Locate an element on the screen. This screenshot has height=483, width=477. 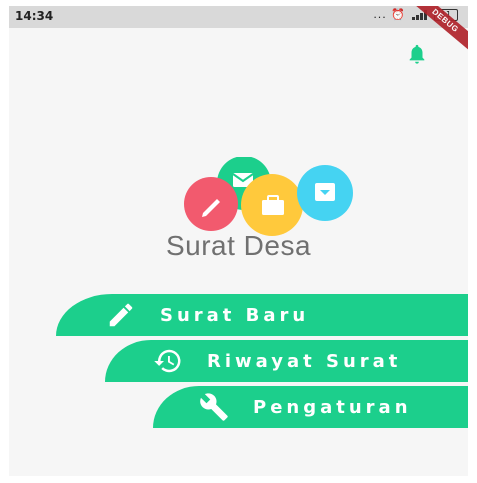
letter-history-button: Riwayat Surat is located at coordinates (286, 361).